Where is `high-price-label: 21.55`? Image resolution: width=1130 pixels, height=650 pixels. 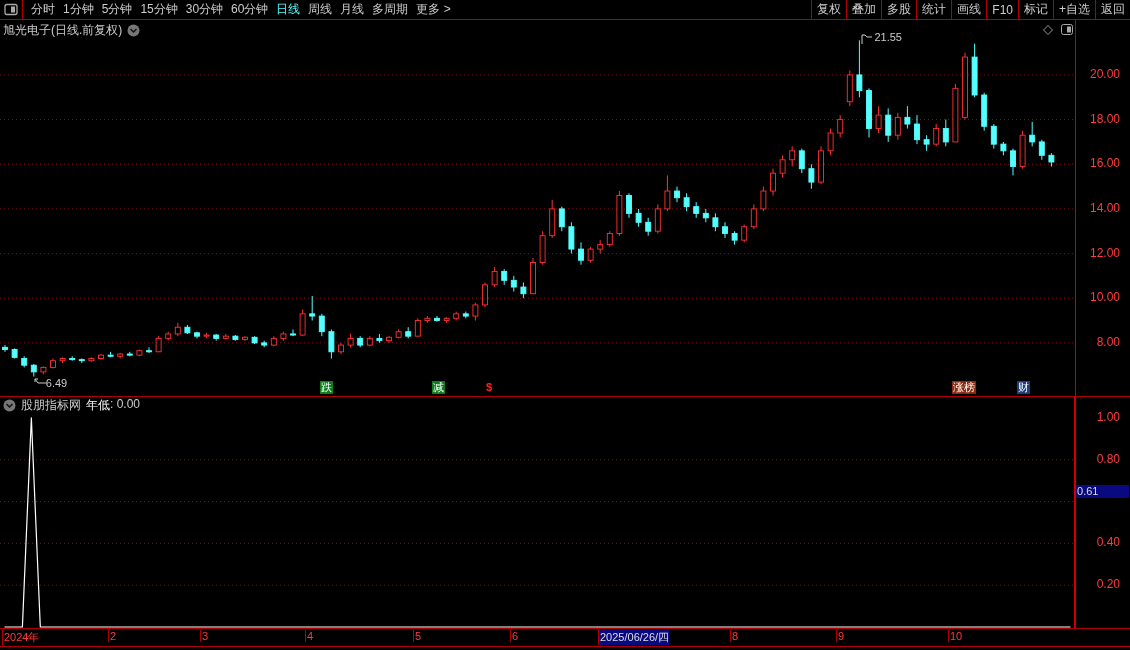
high-price-label: 21.55 is located at coordinates (888, 37).